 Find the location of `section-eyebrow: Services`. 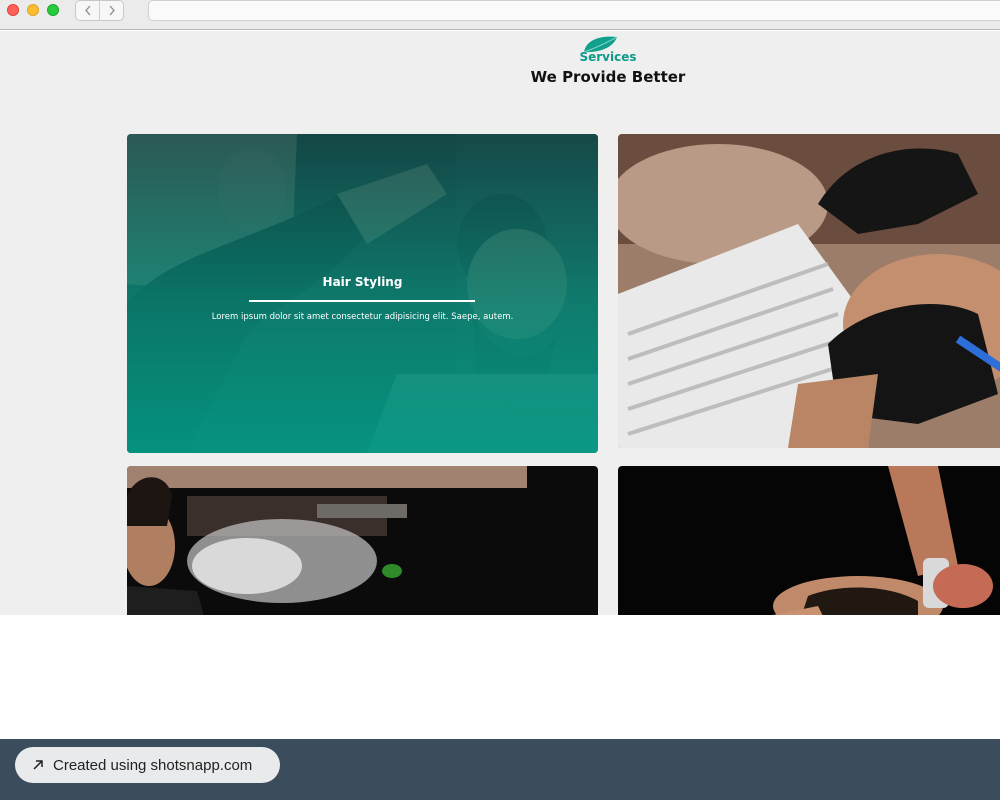

section-eyebrow: Services is located at coordinates (608, 57).